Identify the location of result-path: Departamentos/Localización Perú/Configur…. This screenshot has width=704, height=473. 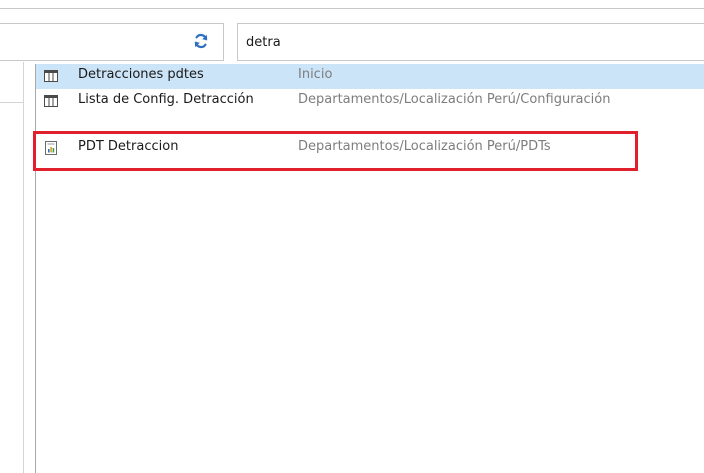
(454, 99).